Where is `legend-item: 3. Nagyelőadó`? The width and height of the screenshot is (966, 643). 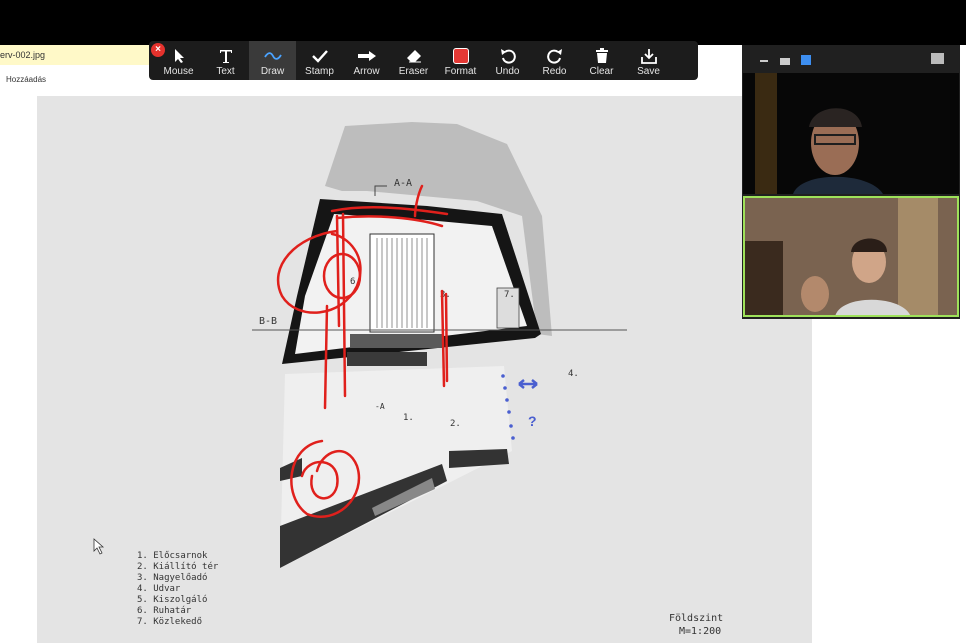 legend-item: 3. Nagyelőadó is located at coordinates (172, 577).